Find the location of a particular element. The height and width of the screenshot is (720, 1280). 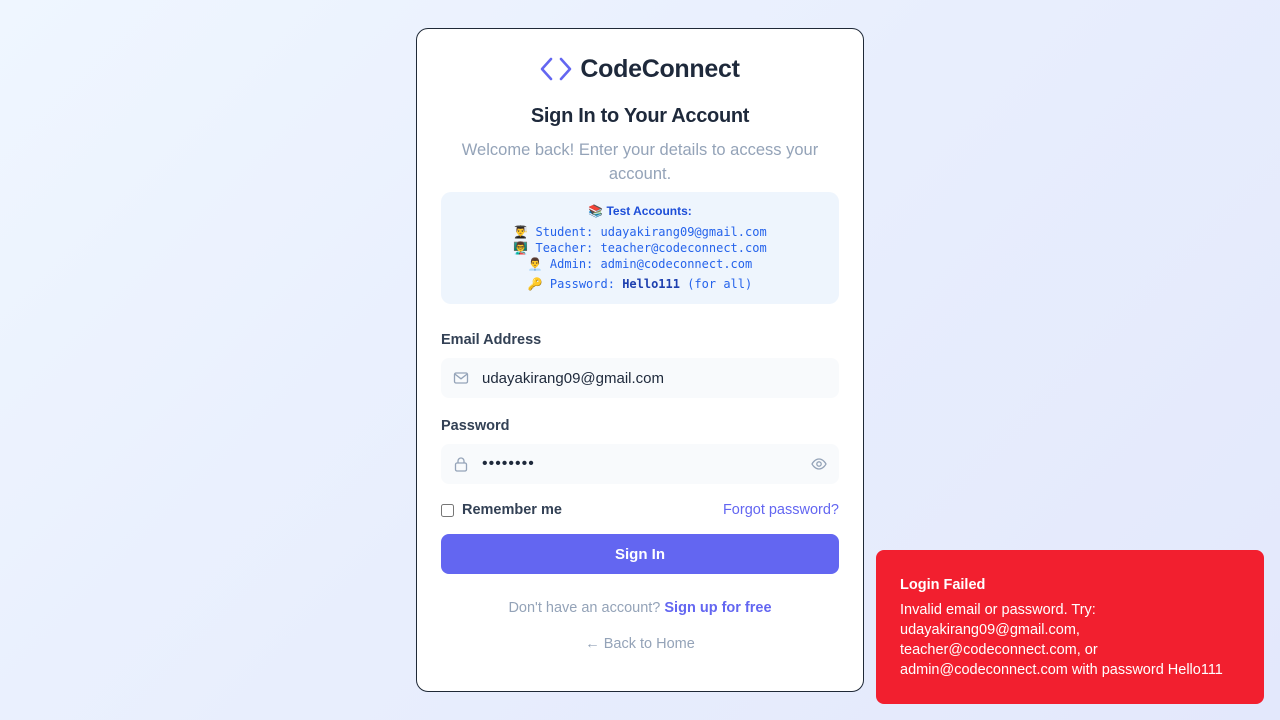

toast-title: Login Failed is located at coordinates (943, 585).